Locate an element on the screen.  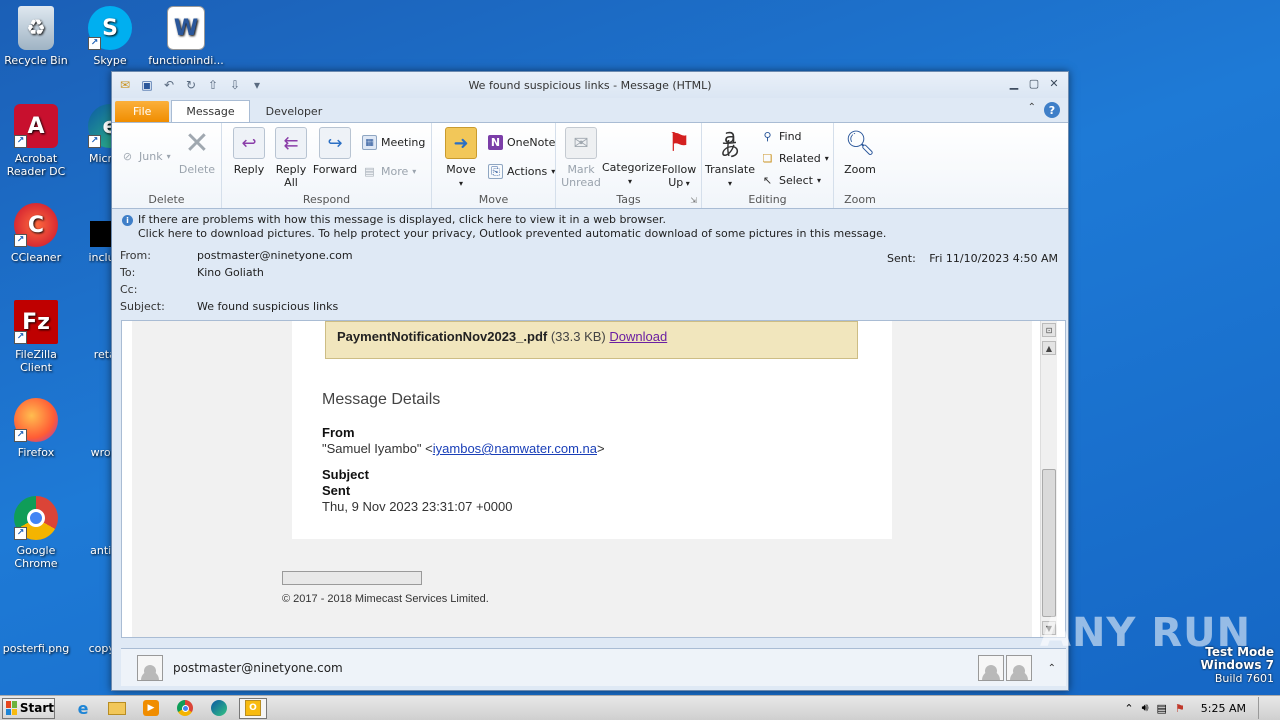
related-button: ❏ Related ▾ is located at coordinates (794, 158).